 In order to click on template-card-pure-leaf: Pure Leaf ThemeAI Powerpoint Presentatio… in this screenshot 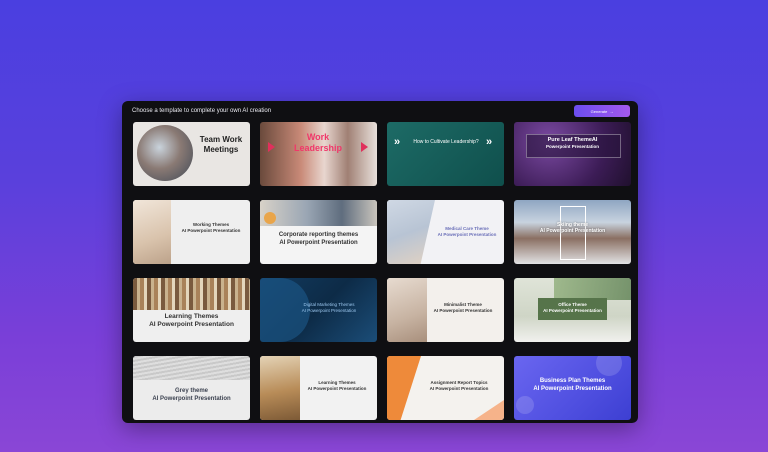, I will do `click(572, 154)`.